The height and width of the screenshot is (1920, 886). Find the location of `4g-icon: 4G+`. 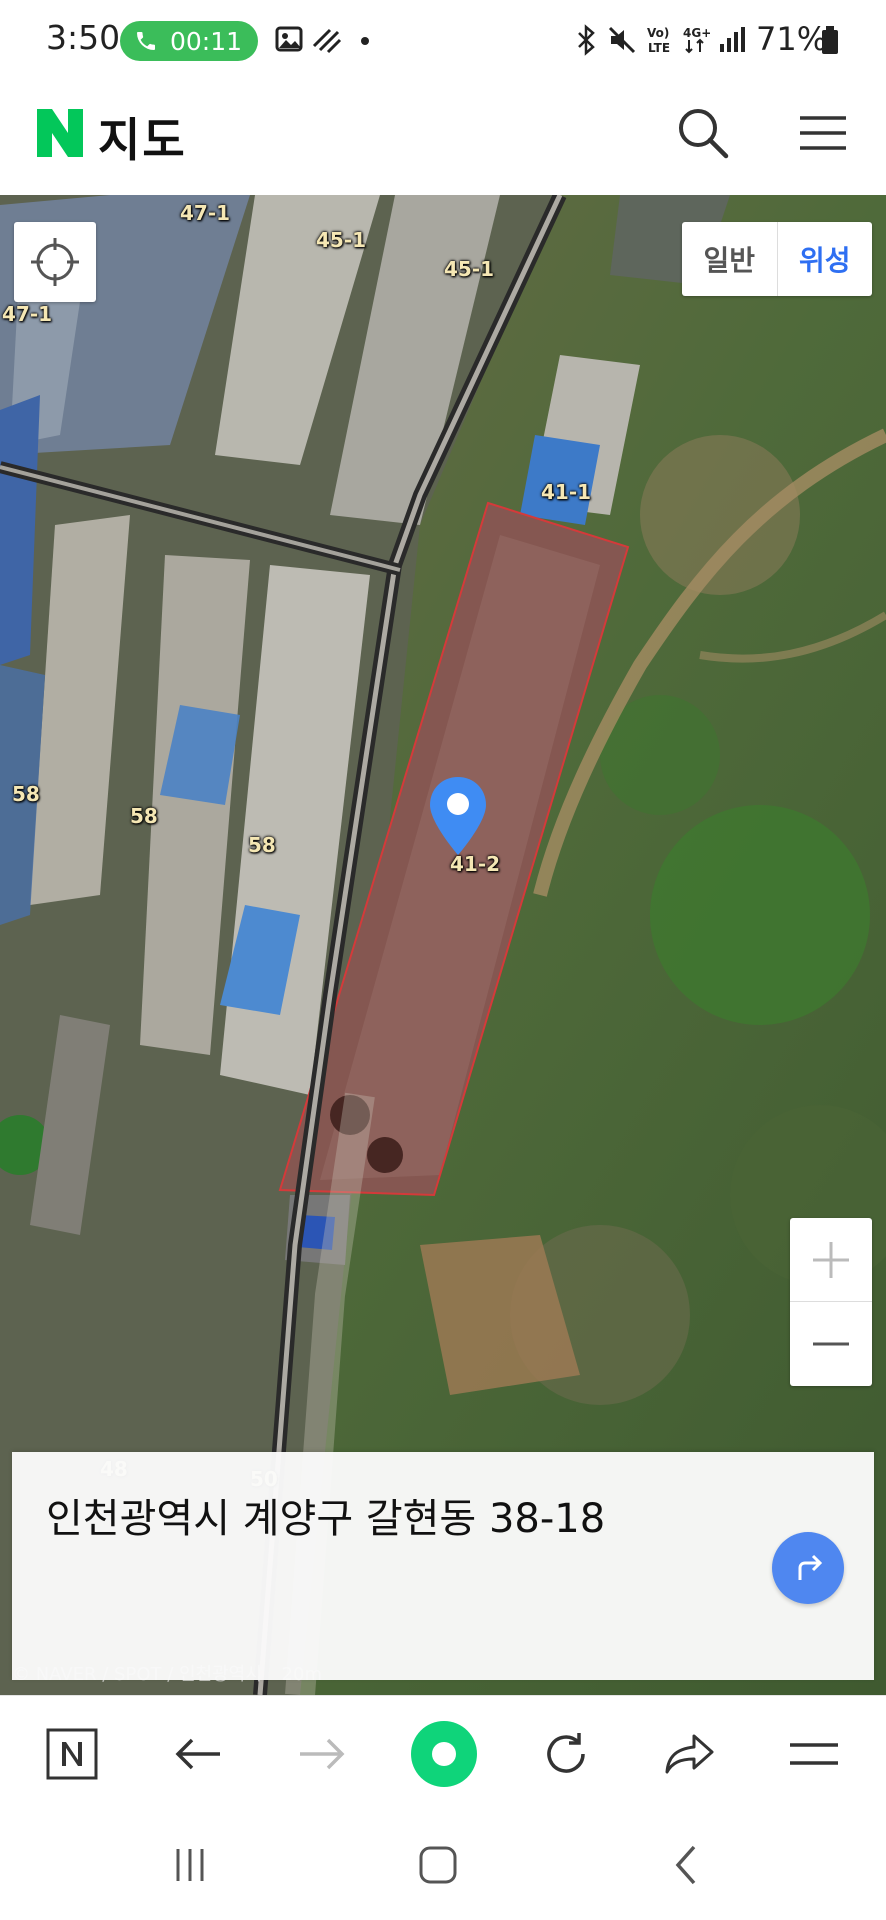

4g-icon: 4G+ is located at coordinates (696, 40).